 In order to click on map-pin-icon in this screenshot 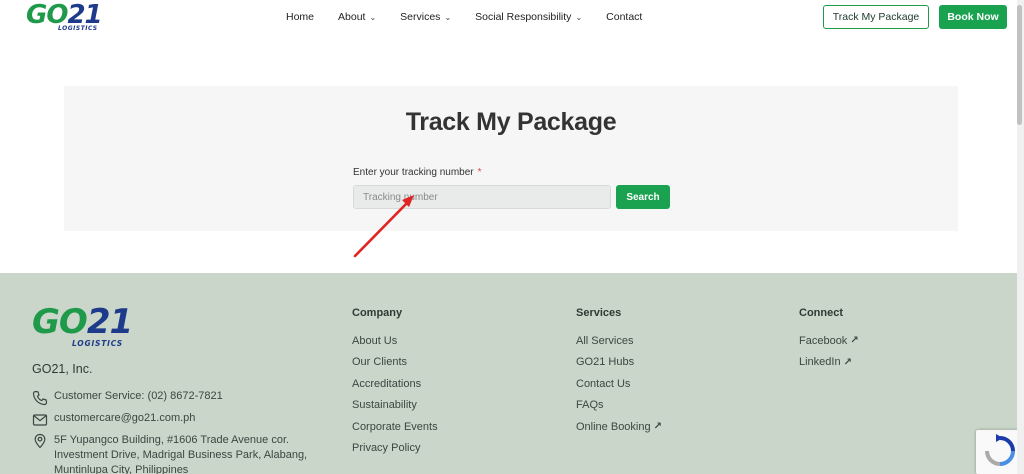, I will do `click(40, 441)`.